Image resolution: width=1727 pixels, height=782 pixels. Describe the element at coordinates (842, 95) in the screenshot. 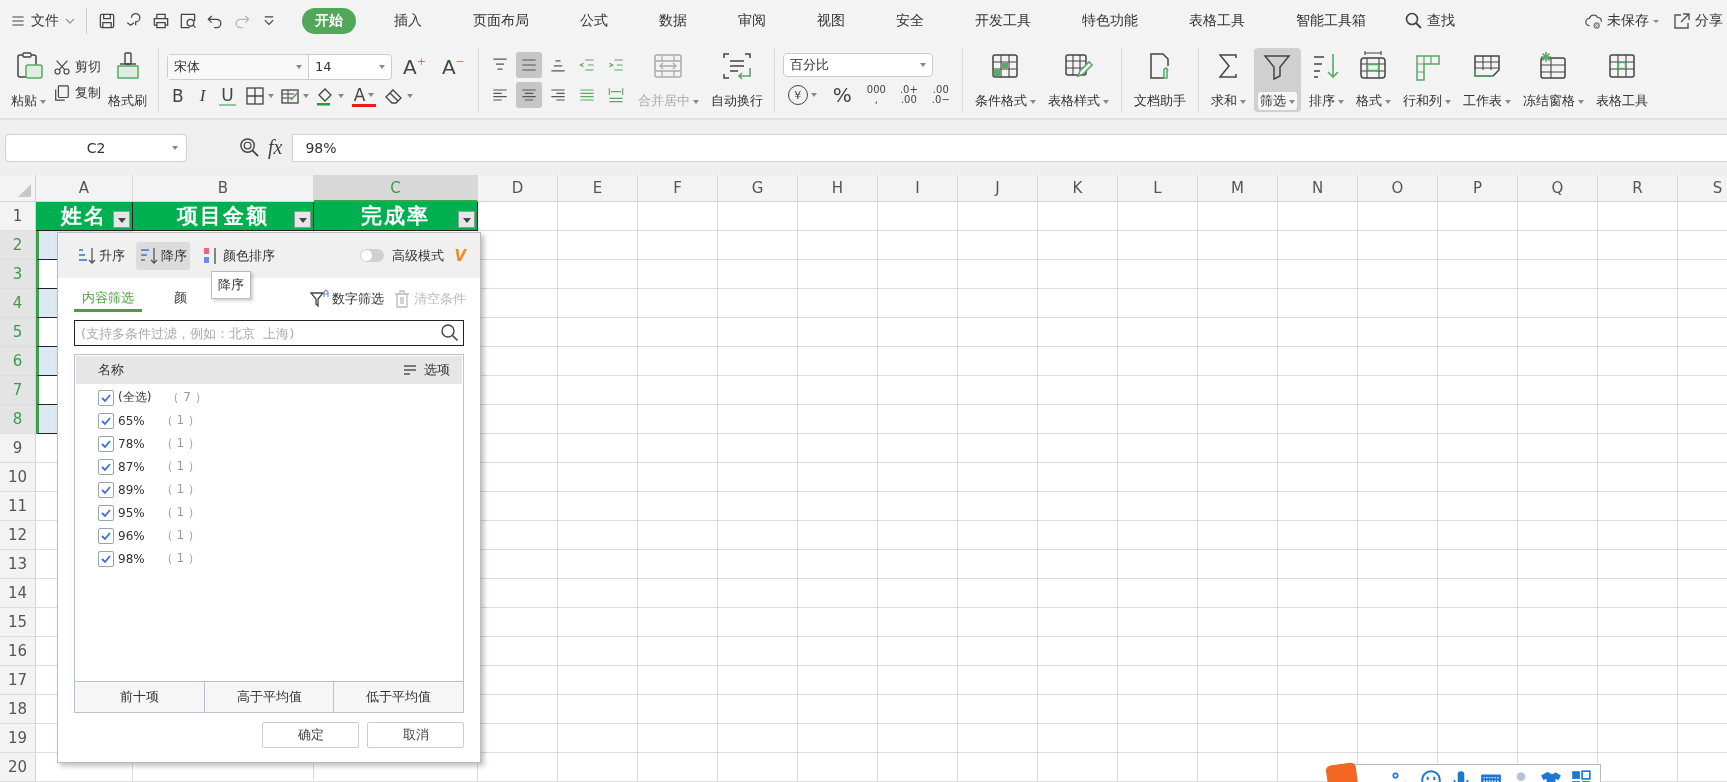

I see `percent-button: %` at that location.